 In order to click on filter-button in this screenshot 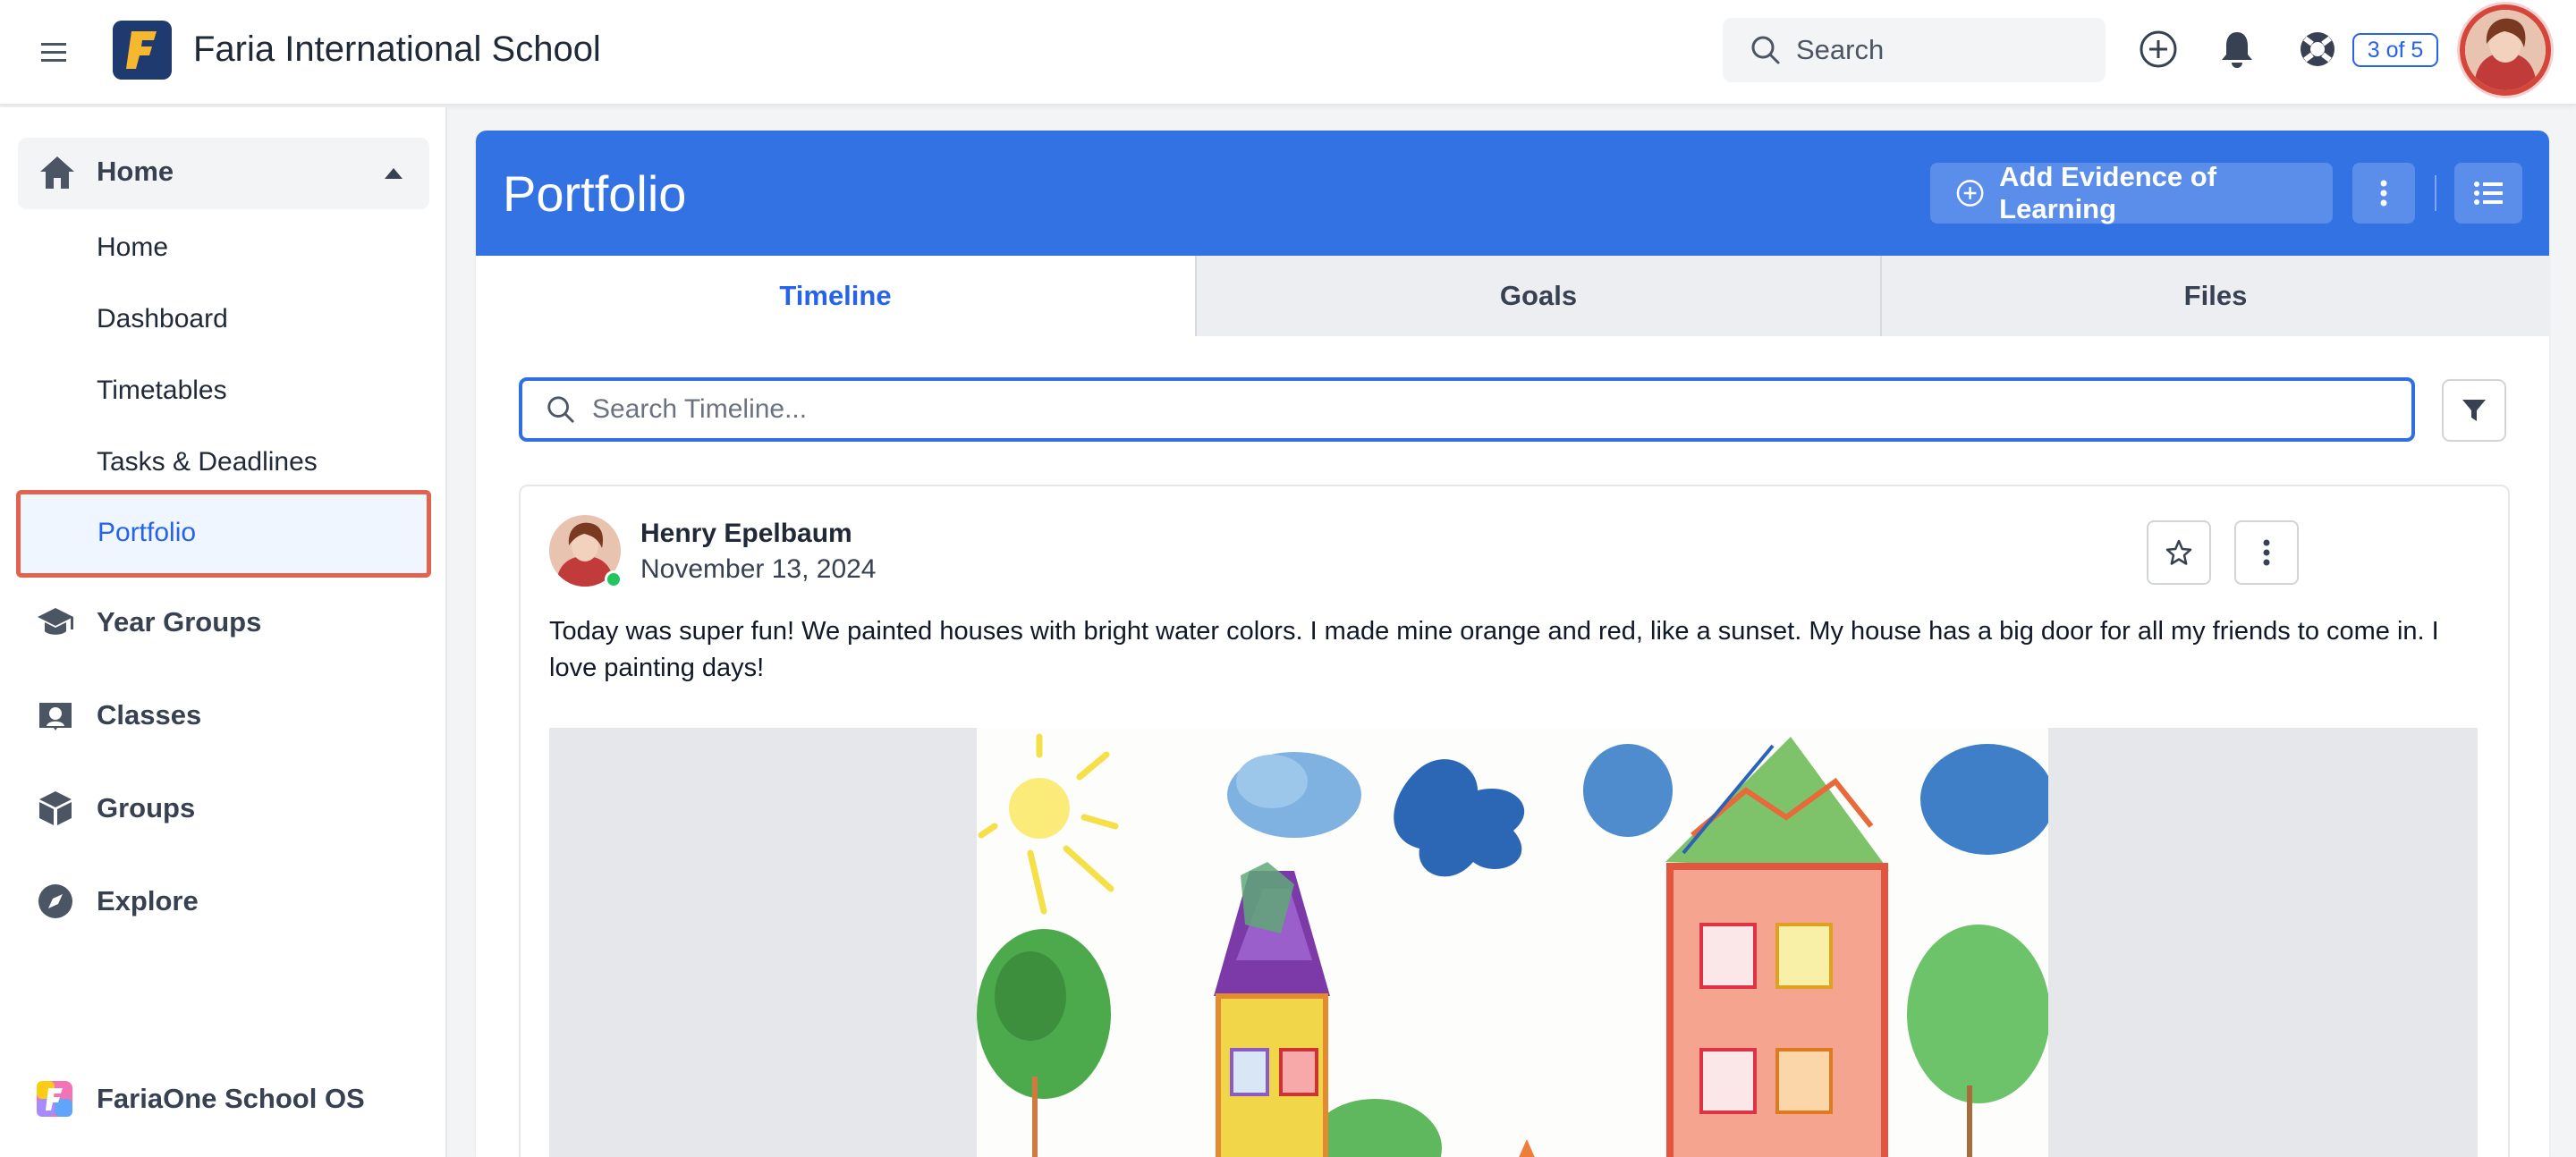, I will do `click(2474, 410)`.